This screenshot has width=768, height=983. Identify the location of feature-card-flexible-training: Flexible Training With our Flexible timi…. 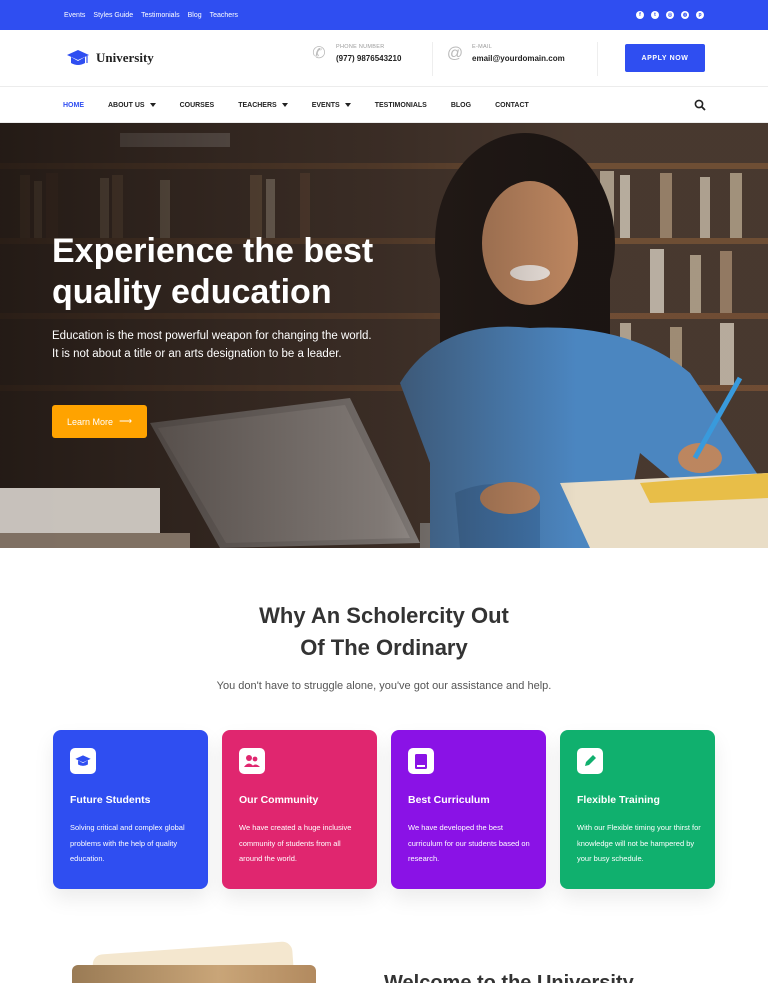
(637, 809).